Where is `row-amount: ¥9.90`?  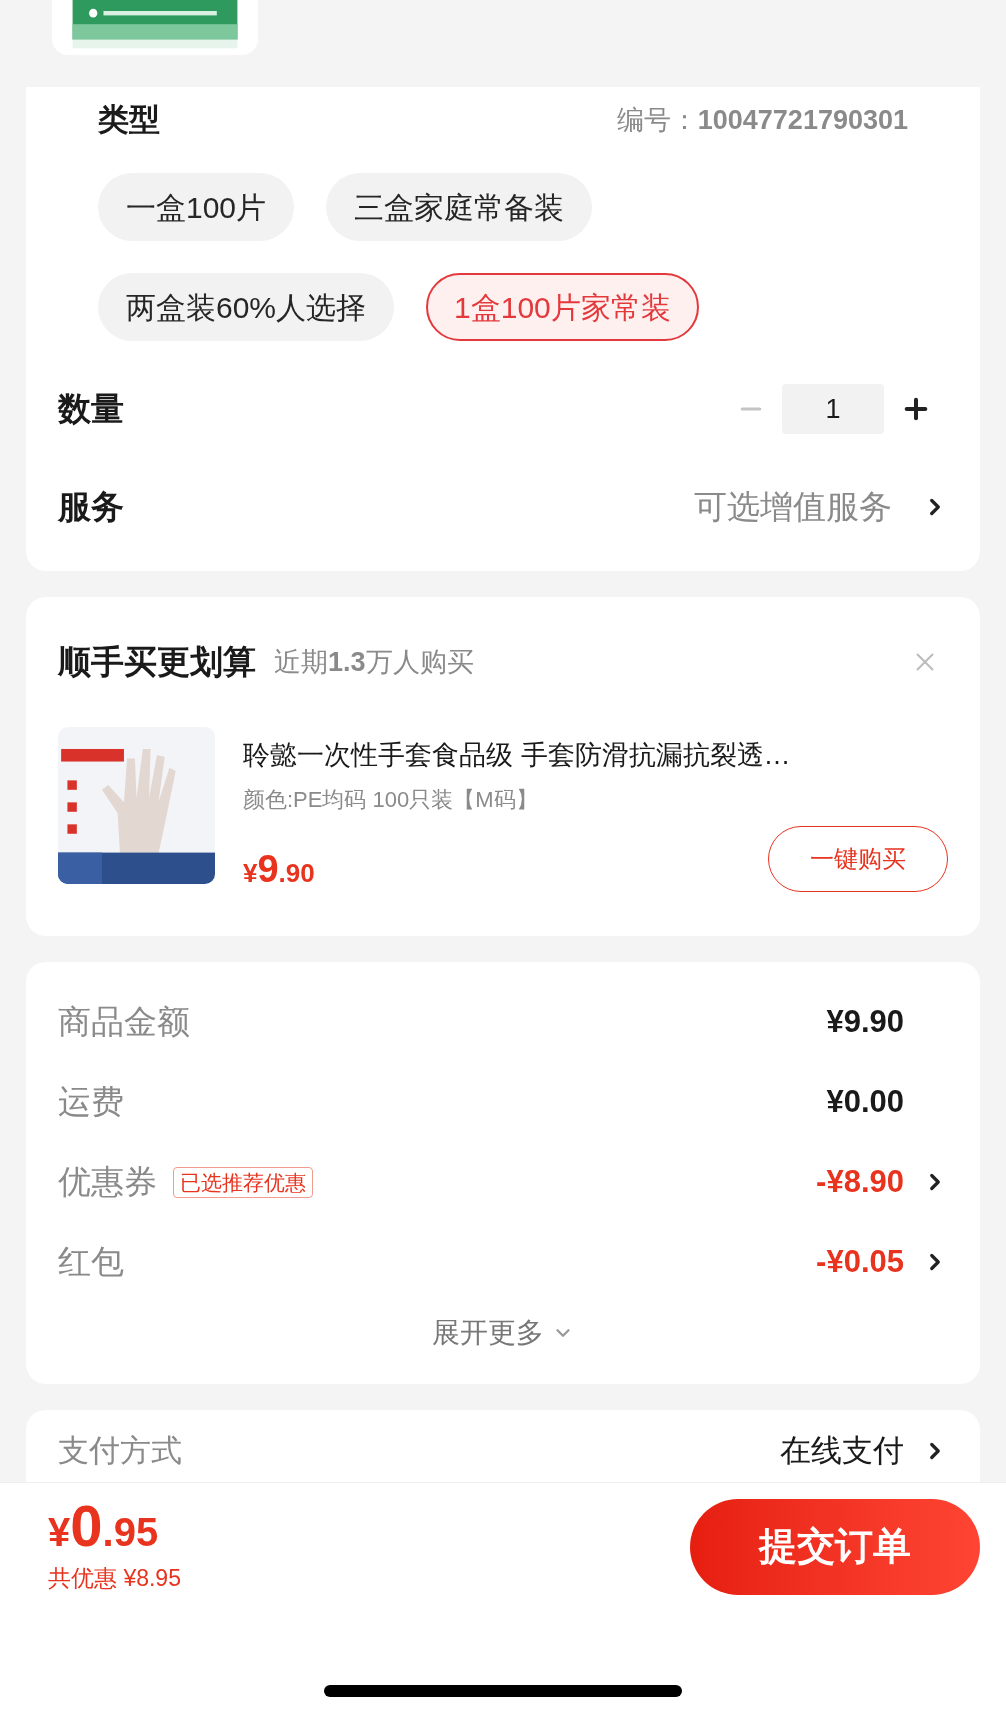
row-amount: ¥9.90 is located at coordinates (865, 1021).